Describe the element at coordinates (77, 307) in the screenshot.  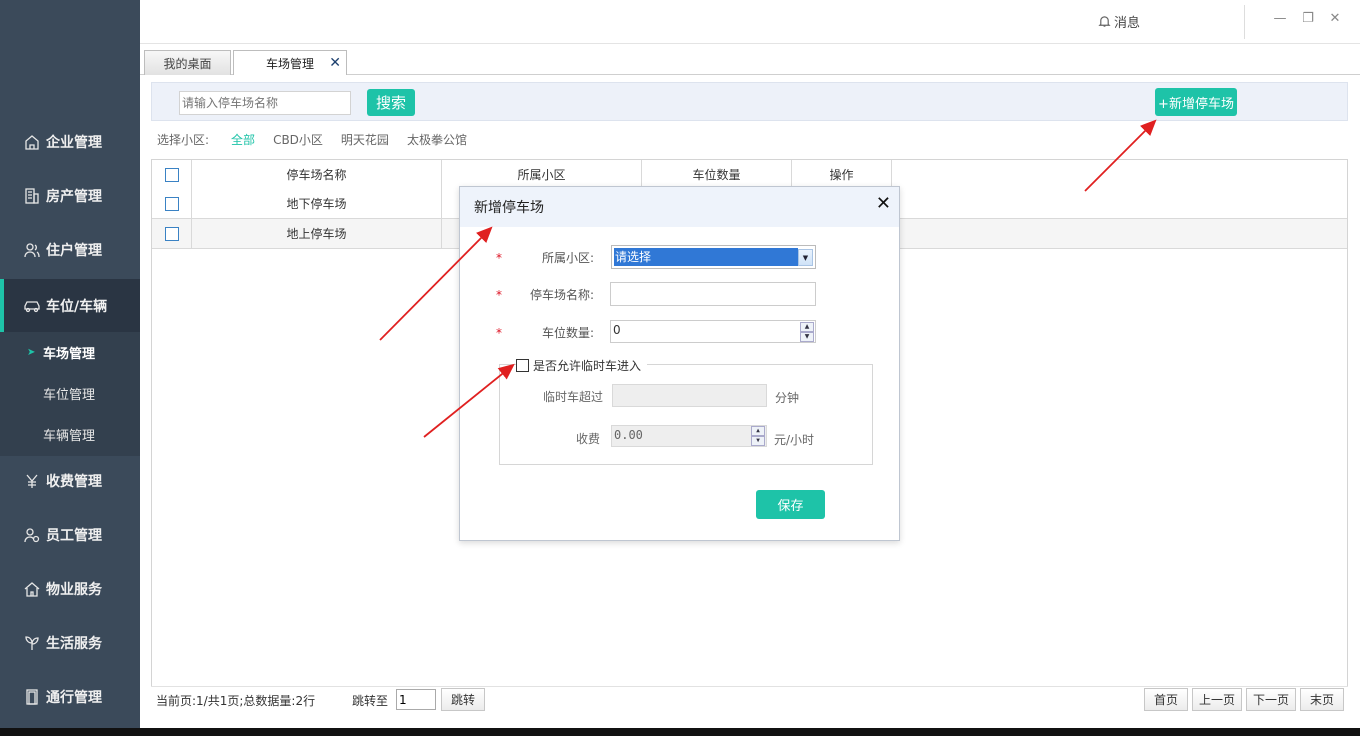
I see `sidebar-item-label: 车位/车辆` at that location.